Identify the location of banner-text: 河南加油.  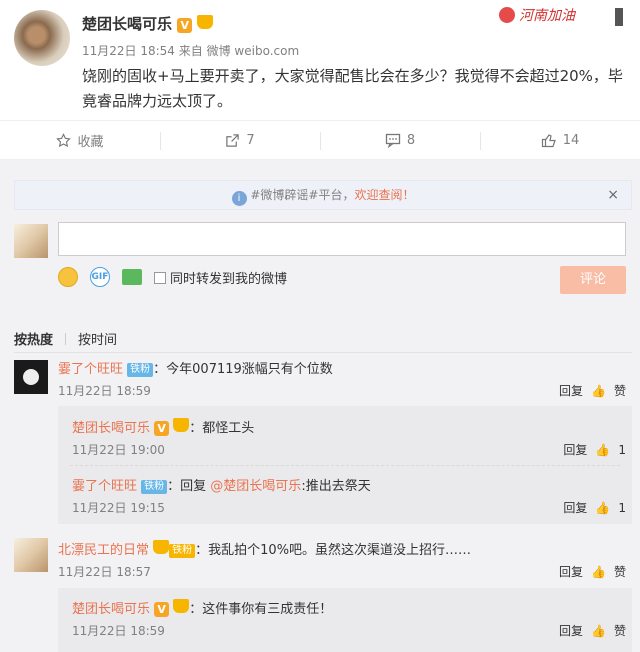
(548, 16).